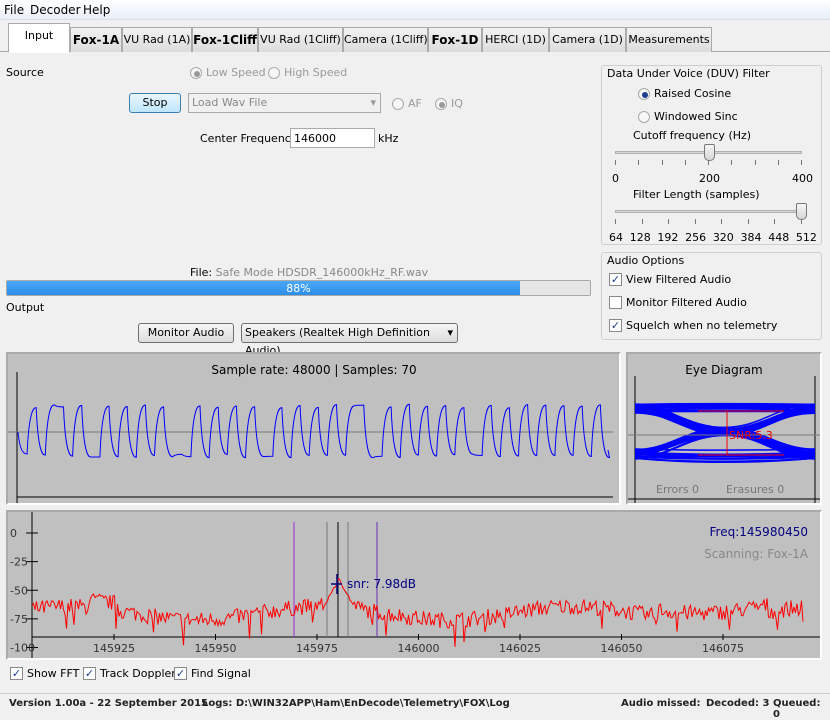 The height and width of the screenshot is (720, 830). Describe the element at coordinates (186, 333) in the screenshot. I see `monitor-audio-button: Monitor Audio` at that location.